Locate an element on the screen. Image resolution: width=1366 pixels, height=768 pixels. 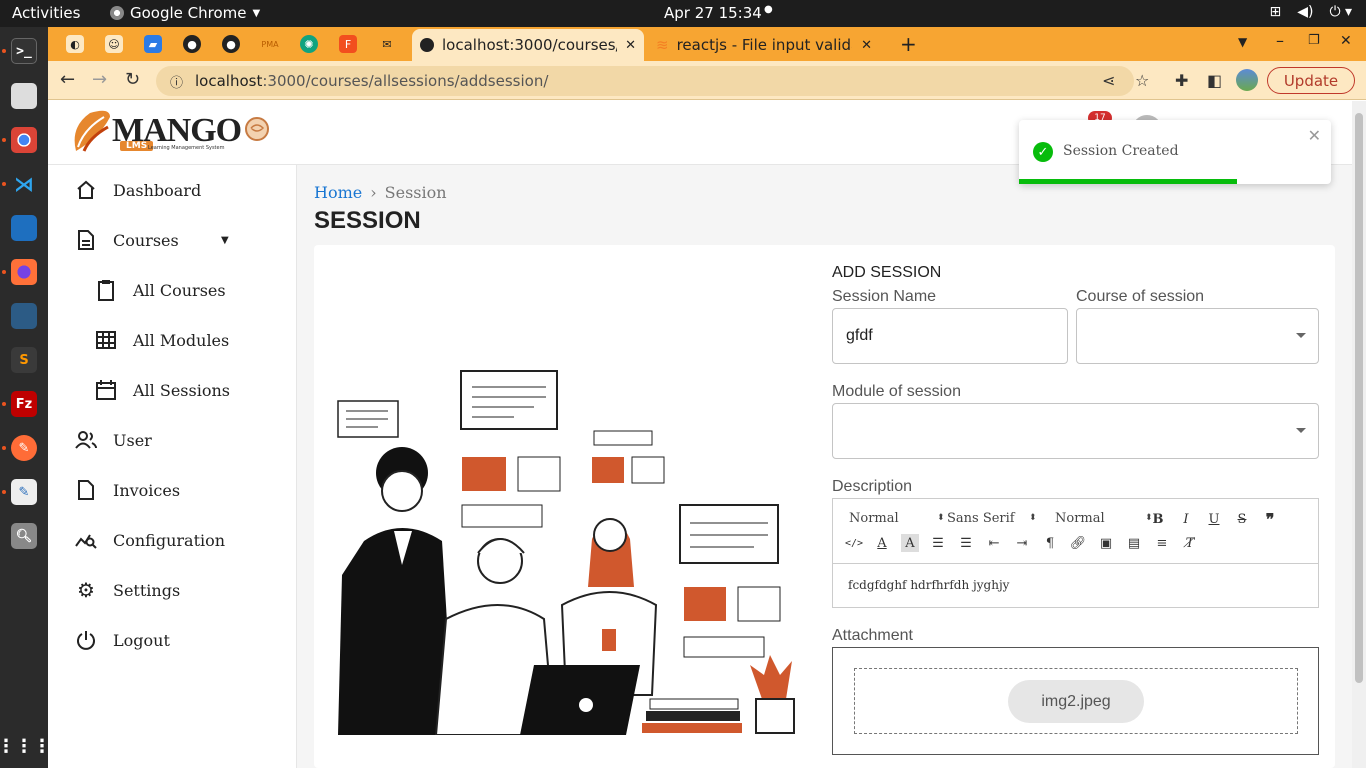
image-viewer-icon: 🔍︎ is located at coordinates (24, 536).